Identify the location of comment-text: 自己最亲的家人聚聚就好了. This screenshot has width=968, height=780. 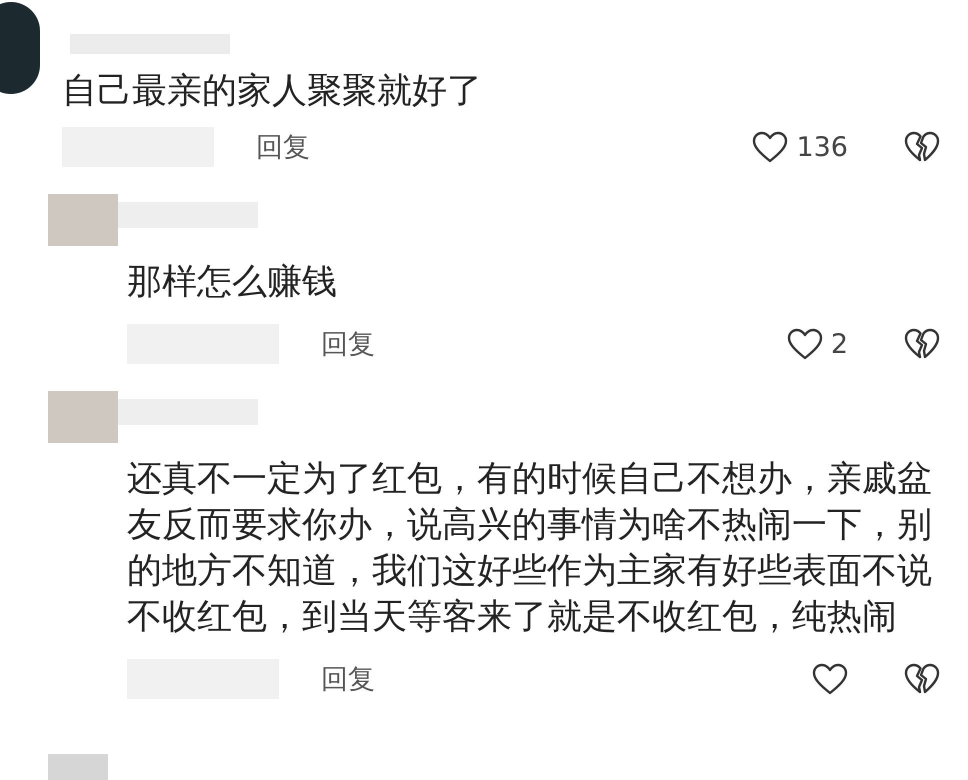
(272, 91).